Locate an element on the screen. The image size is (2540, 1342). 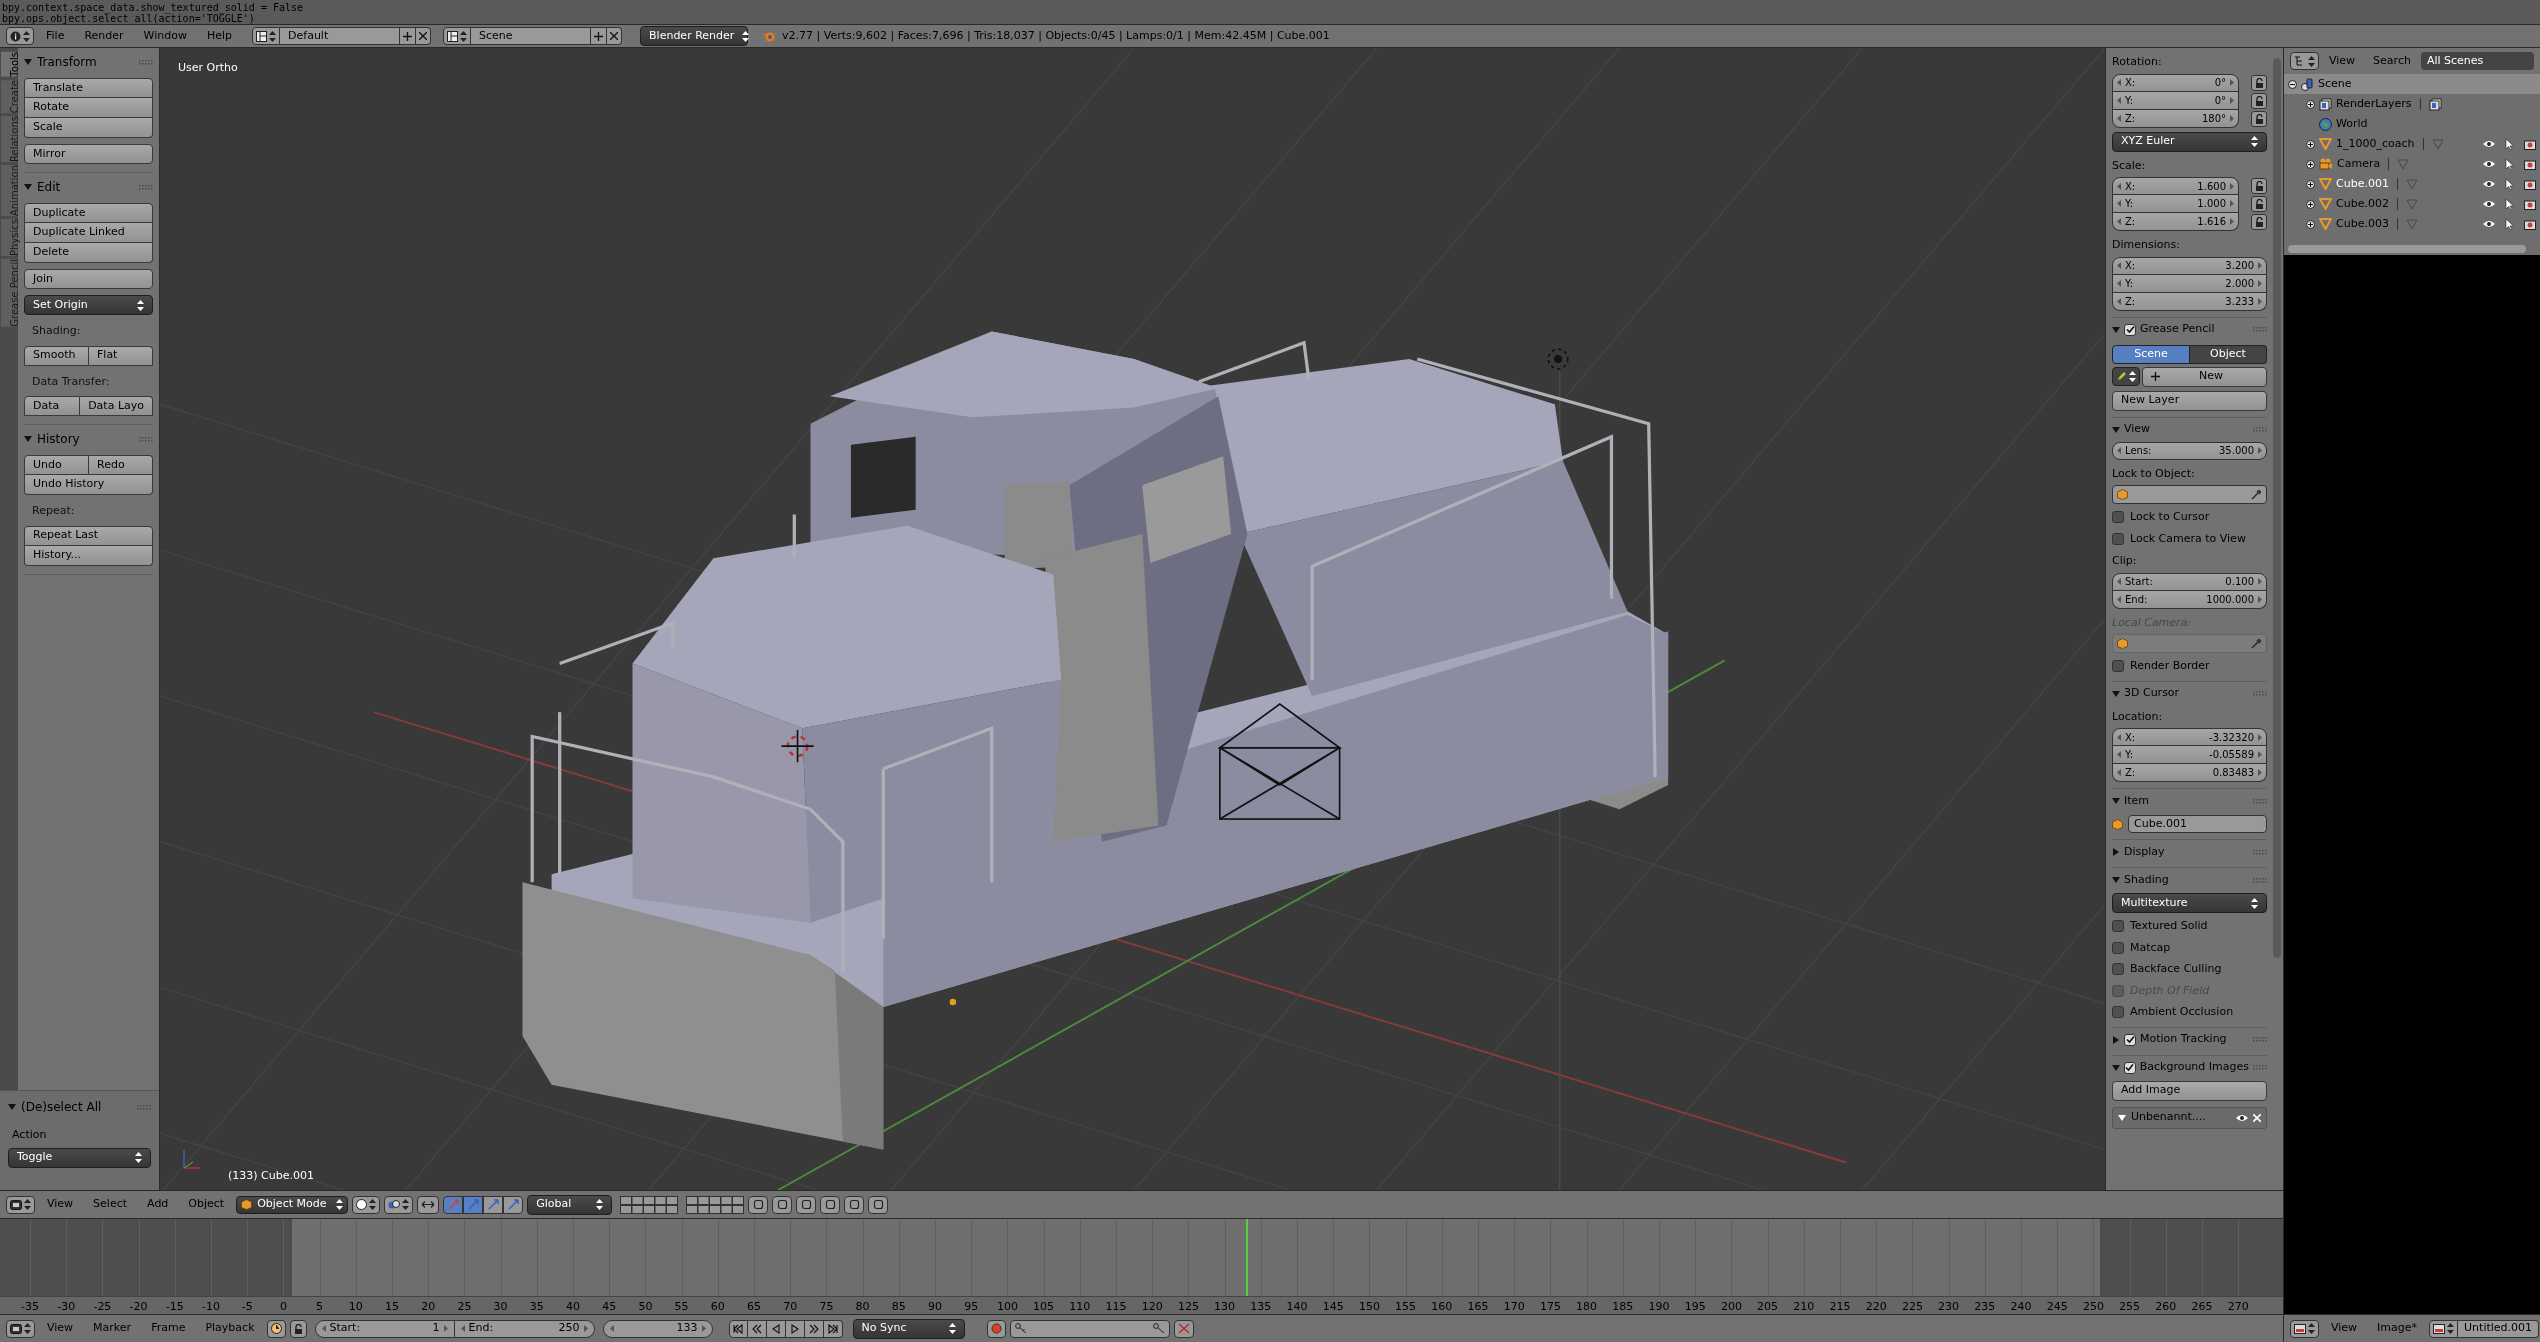
playback-button is located at coordinates (833, 1328).